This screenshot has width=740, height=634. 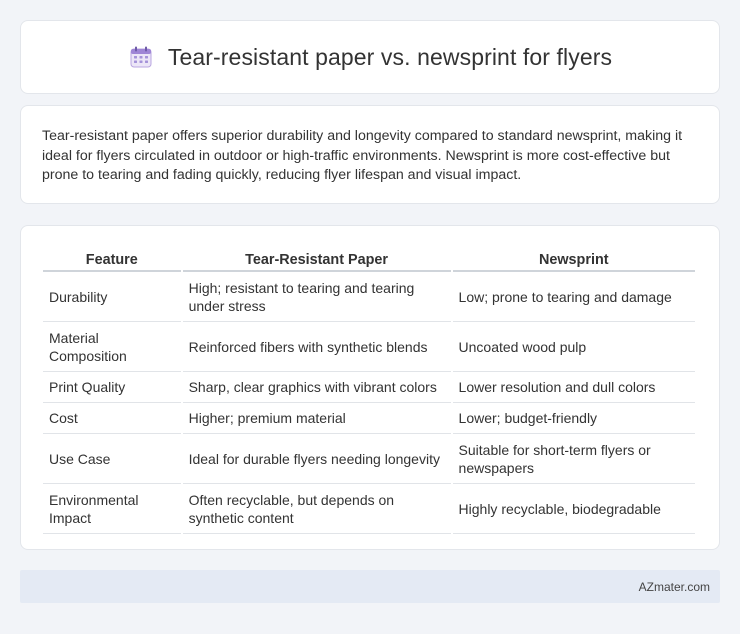 I want to click on footer-brand-link: AZmater.com, so click(x=674, y=587).